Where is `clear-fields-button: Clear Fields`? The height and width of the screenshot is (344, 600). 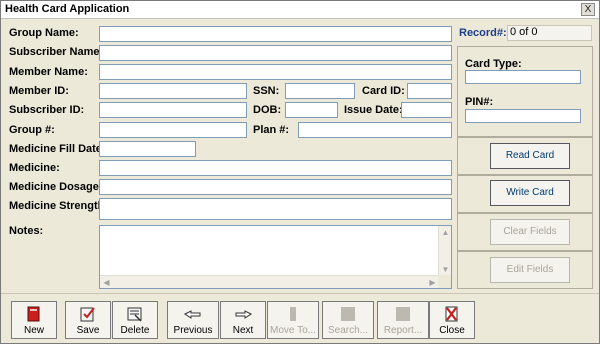 clear-fields-button: Clear Fields is located at coordinates (530, 232).